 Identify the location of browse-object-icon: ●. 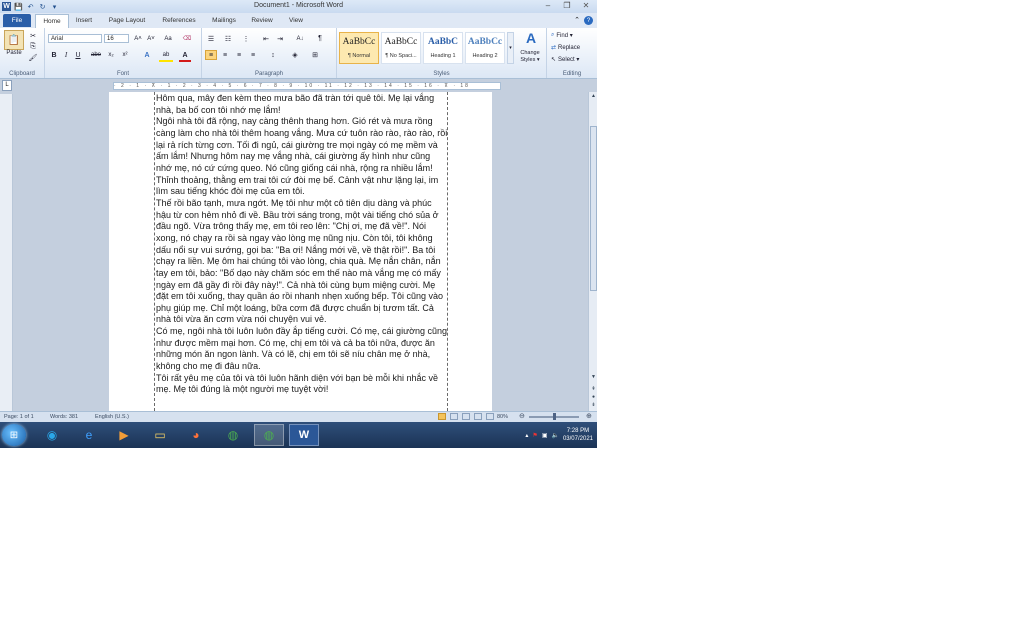
(593, 397).